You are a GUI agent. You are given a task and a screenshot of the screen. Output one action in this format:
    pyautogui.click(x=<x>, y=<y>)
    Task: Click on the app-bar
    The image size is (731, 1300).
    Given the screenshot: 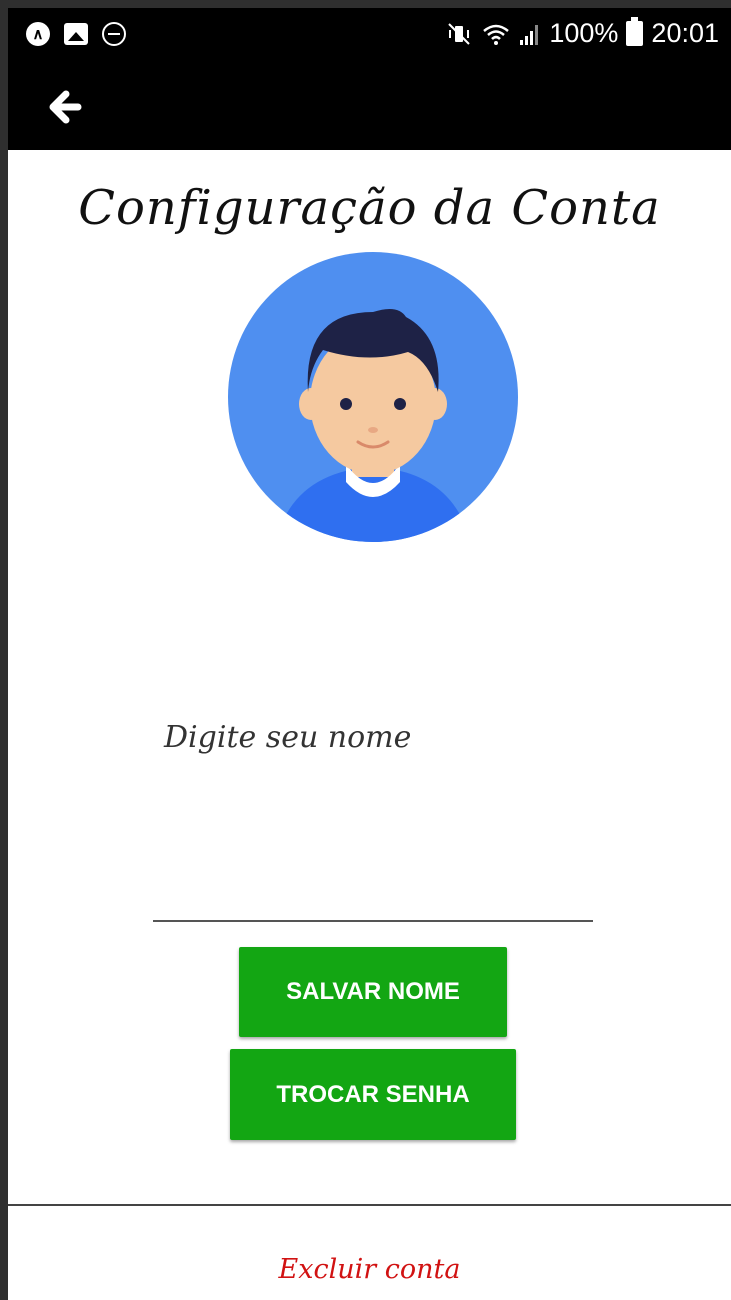 What is the action you would take?
    pyautogui.click(x=369, y=107)
    